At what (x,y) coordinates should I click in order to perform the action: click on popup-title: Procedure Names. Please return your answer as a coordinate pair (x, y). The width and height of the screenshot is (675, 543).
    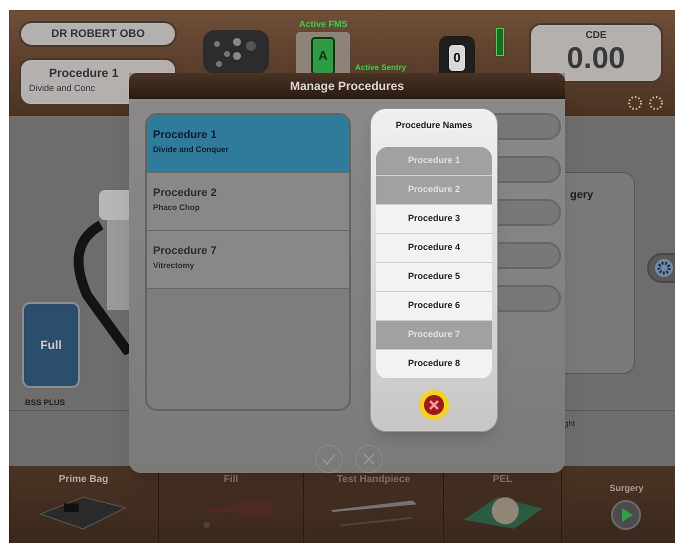
    Looking at the image, I should click on (434, 125).